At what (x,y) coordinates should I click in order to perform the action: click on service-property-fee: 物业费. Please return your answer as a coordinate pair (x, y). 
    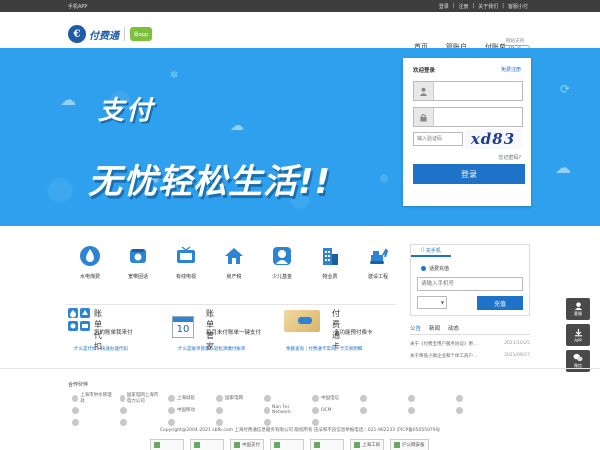
    Looking at the image, I should click on (330, 262).